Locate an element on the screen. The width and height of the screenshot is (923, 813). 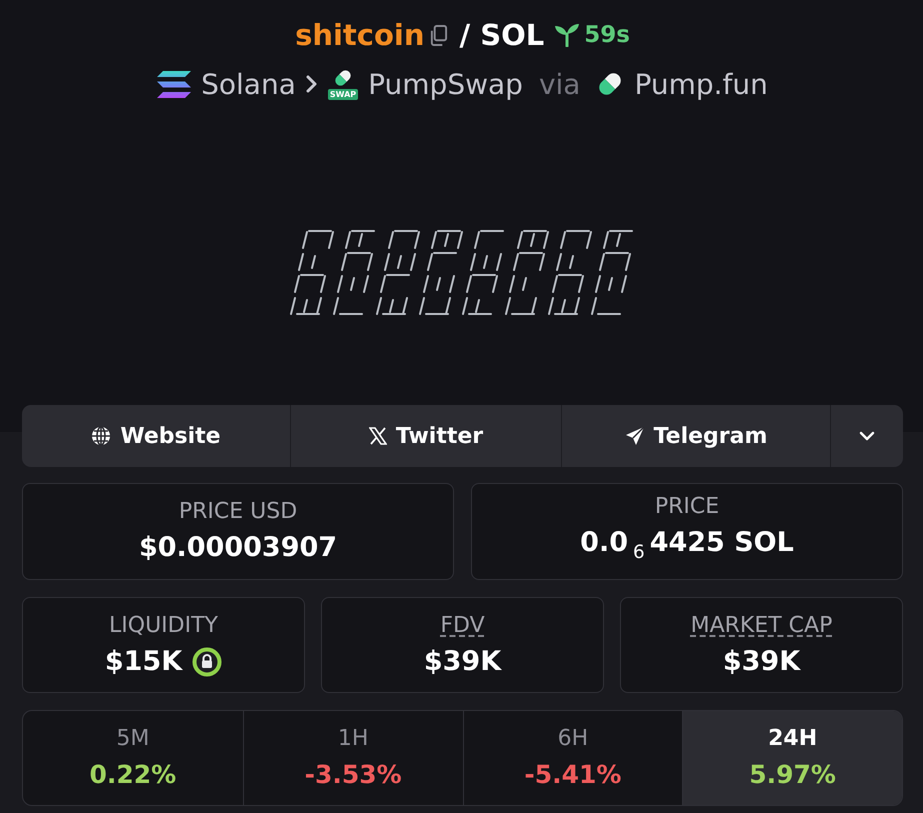
price-change: 0.22% is located at coordinates (133, 775).